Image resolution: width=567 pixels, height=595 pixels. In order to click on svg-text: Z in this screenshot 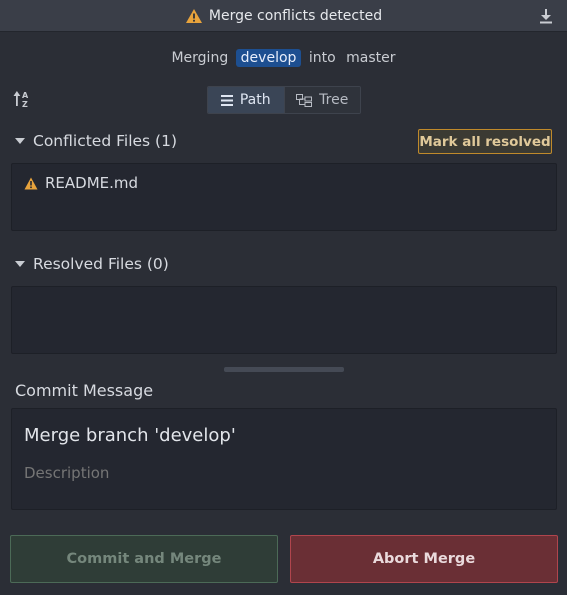, I will do `click(25, 104)`.